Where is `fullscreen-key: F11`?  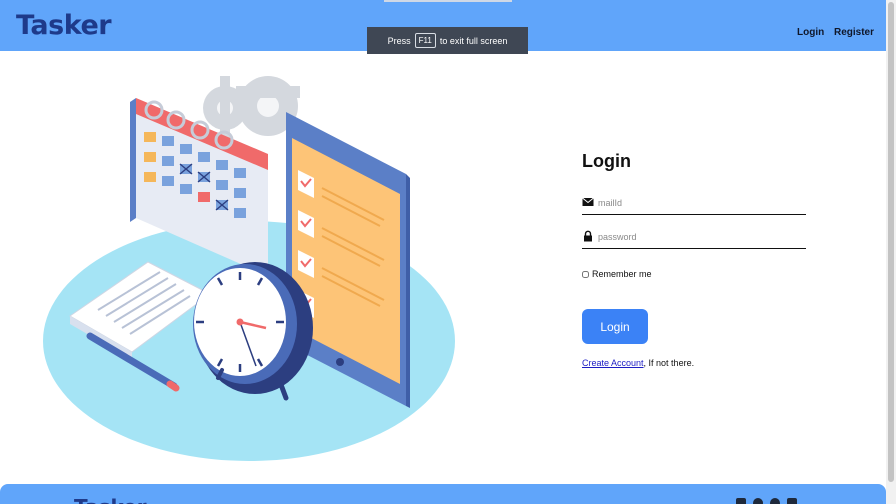 fullscreen-key: F11 is located at coordinates (425, 40).